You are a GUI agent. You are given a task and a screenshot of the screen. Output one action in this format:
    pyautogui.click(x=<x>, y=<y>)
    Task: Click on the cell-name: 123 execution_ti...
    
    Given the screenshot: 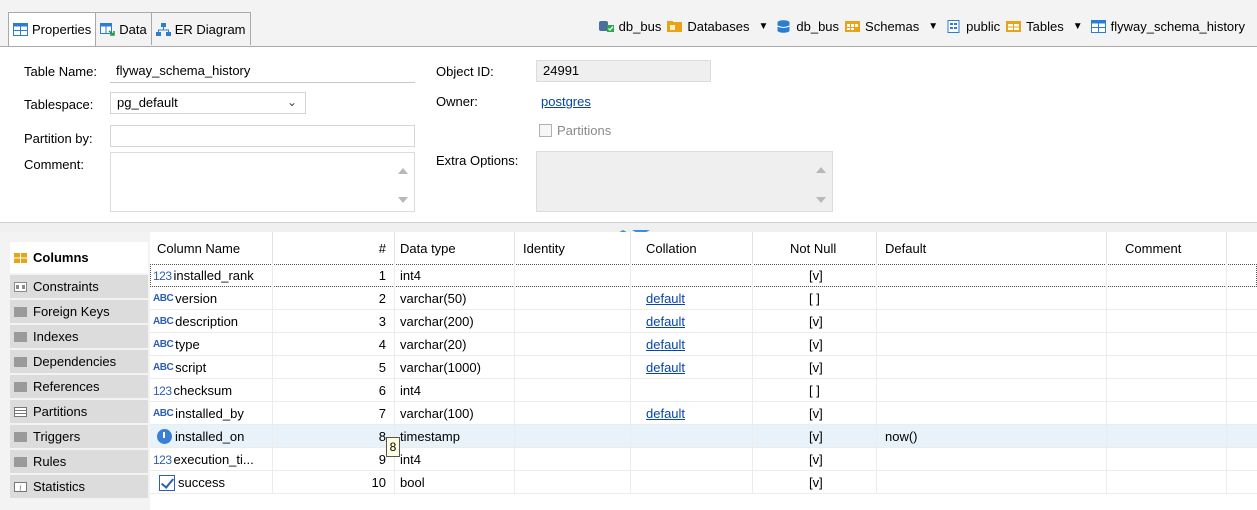 What is the action you would take?
    pyautogui.click(x=211, y=459)
    